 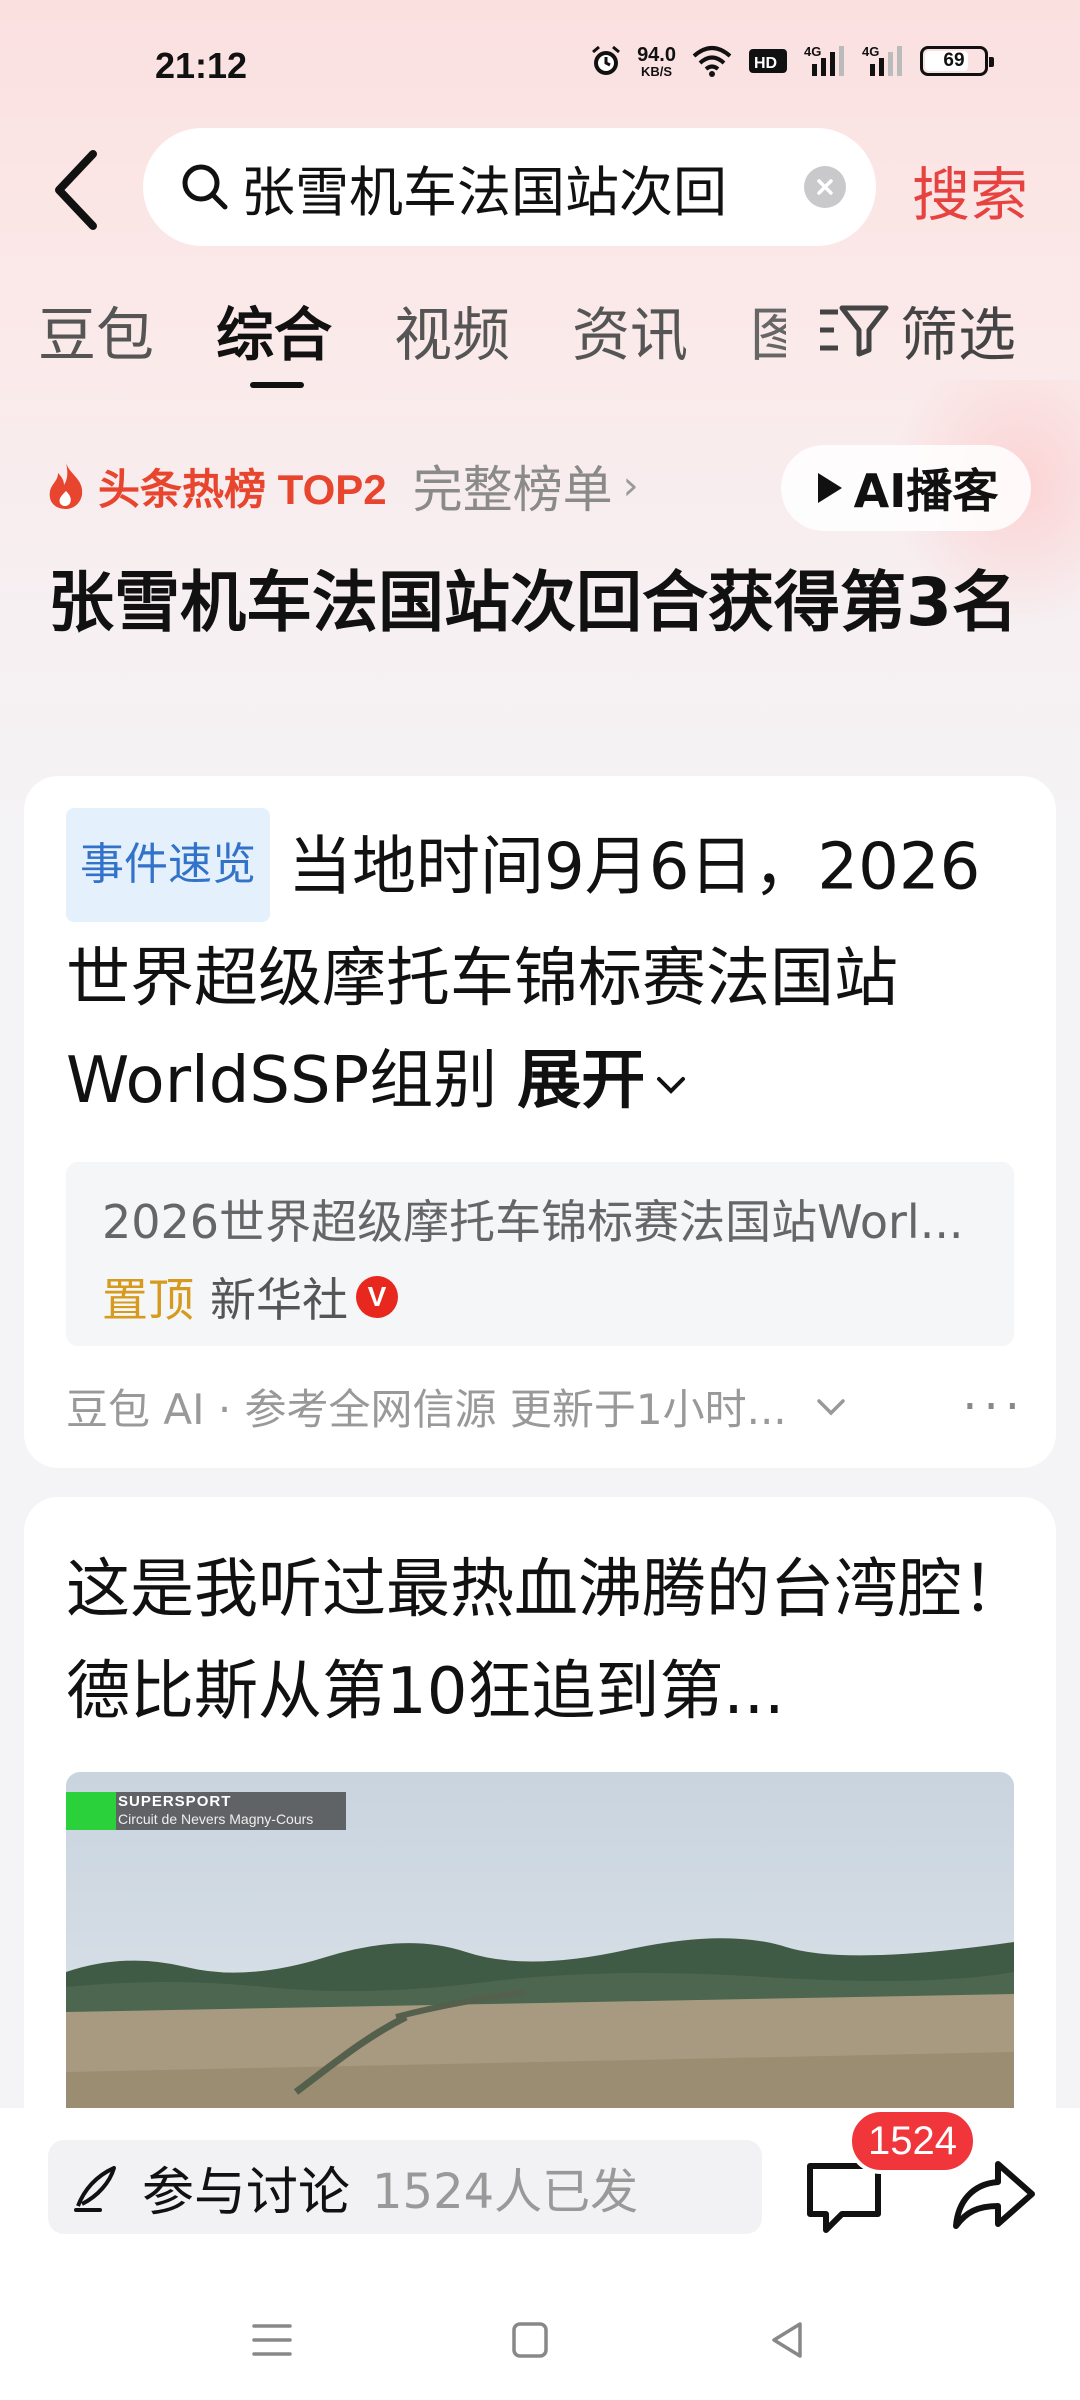 I want to click on expand-button: 展开, so click(x=604, y=1081).